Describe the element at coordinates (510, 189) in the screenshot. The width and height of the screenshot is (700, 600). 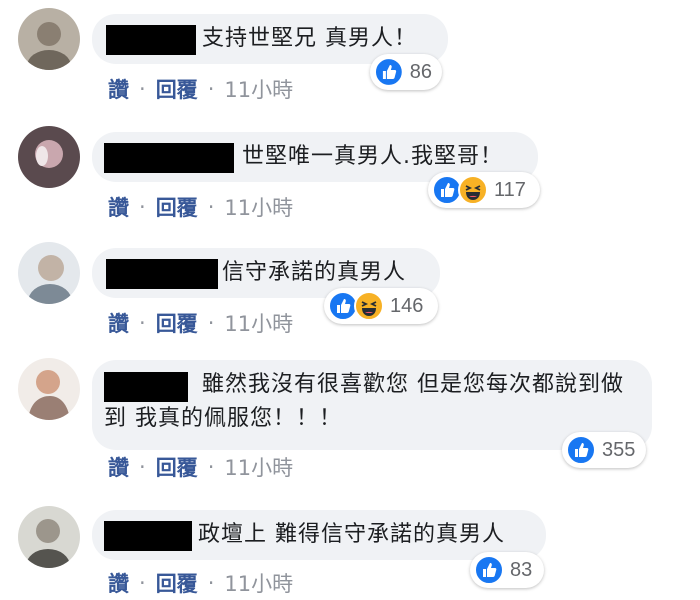
I see `reaction-count: 117` at that location.